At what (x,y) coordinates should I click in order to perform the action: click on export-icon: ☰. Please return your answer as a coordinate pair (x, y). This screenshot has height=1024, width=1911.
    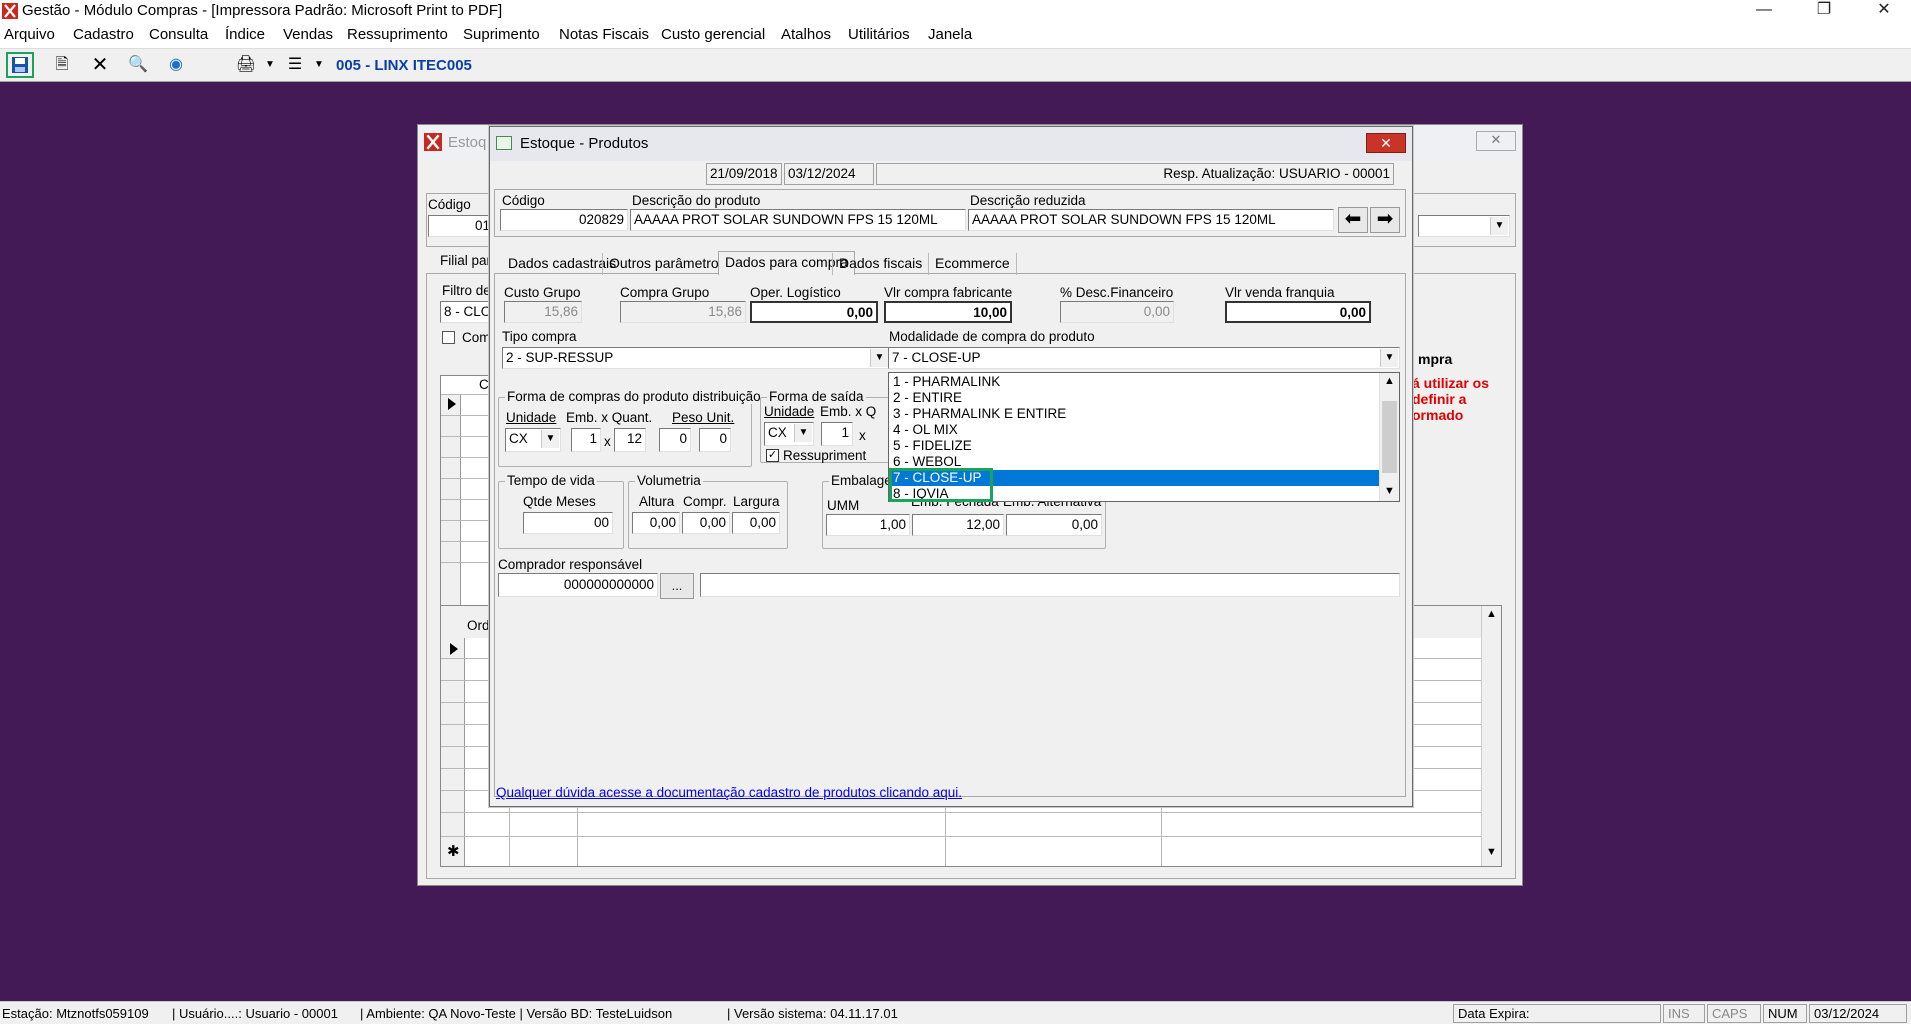
    Looking at the image, I should click on (295, 65).